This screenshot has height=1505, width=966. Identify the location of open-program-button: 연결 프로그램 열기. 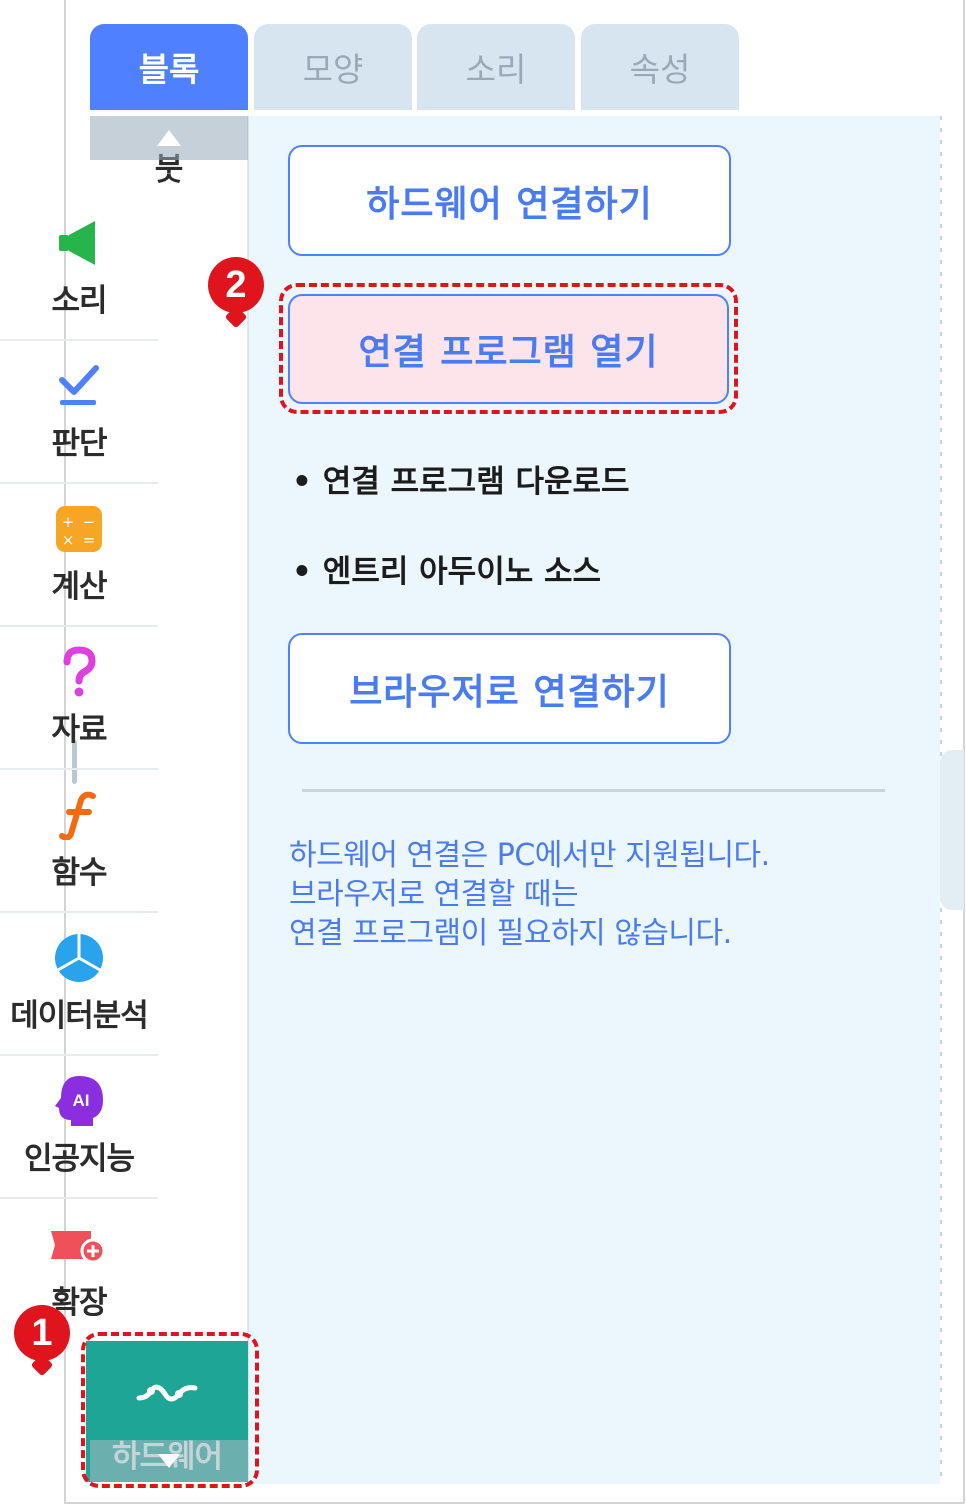
(508, 349).